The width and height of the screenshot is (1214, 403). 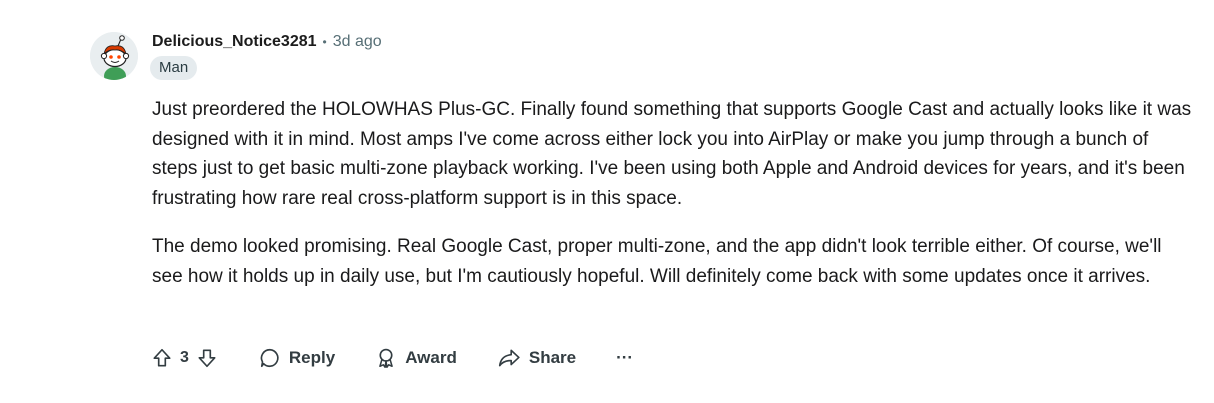 I want to click on vote-controls: 3, so click(x=184, y=358).